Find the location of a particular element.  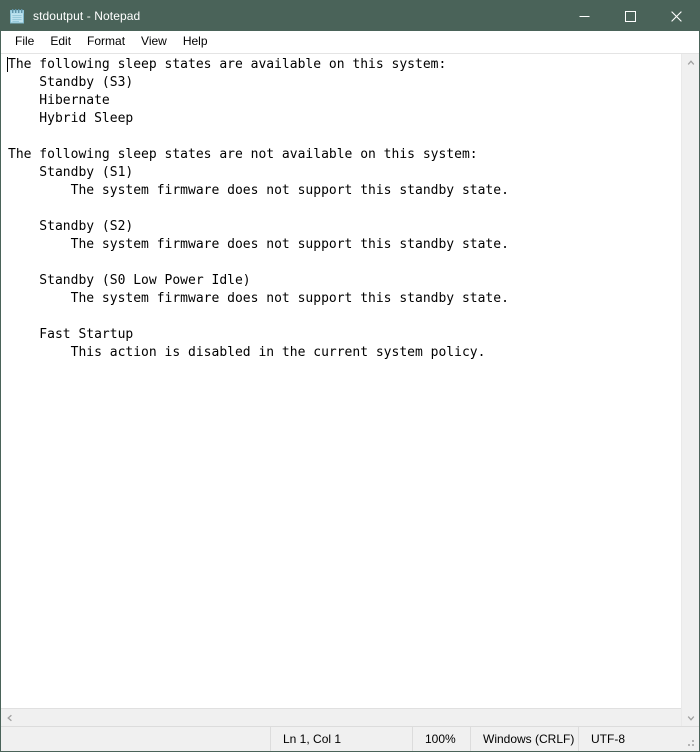

scroll-down-button is located at coordinates (690, 717).